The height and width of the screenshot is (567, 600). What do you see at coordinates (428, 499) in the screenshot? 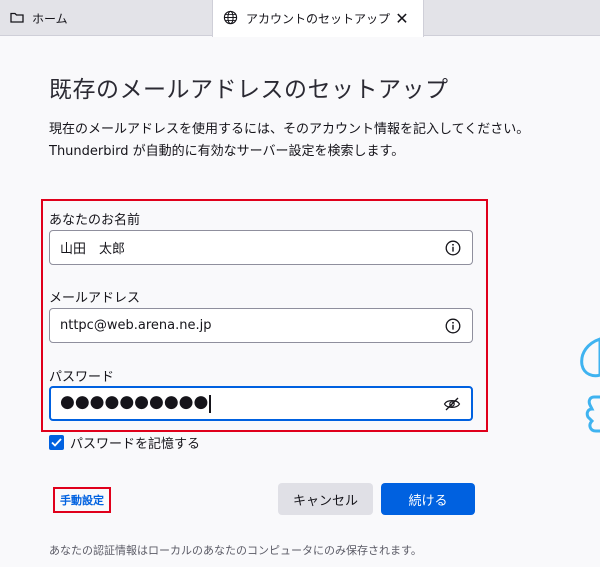
I see `continue-button: 続ける` at bounding box center [428, 499].